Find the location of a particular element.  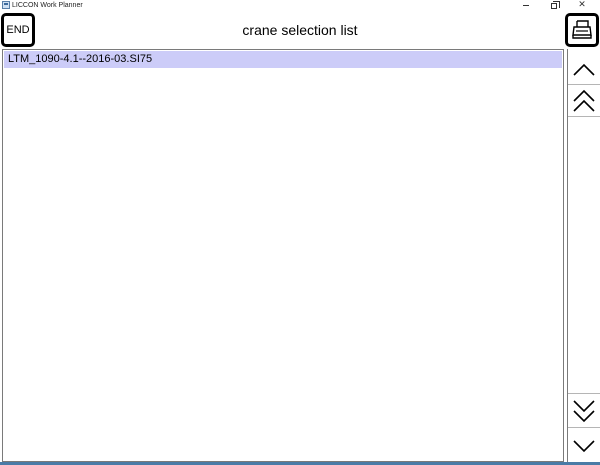

minimize-button is located at coordinates (526, 5).